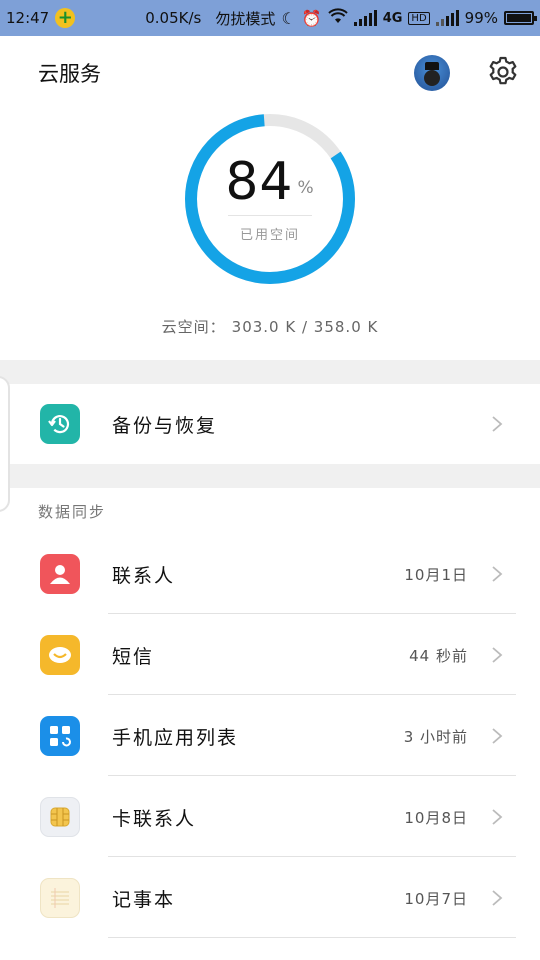  Describe the element at coordinates (5, 444) in the screenshot. I see `side-drawer-handle` at that location.